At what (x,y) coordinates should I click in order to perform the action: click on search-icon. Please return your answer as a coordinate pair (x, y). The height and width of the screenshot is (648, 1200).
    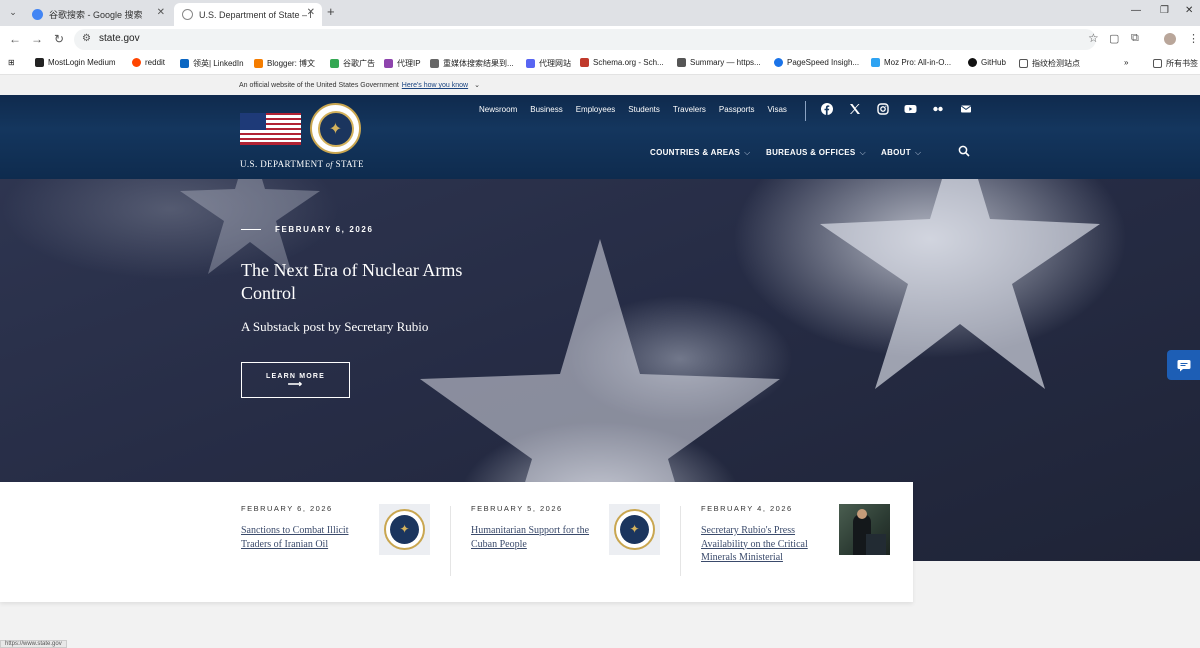
    Looking at the image, I should click on (964, 152).